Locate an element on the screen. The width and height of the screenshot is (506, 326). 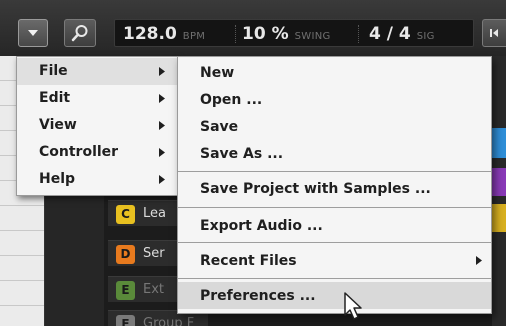
menu-item-label: Edit is located at coordinates (55, 98).